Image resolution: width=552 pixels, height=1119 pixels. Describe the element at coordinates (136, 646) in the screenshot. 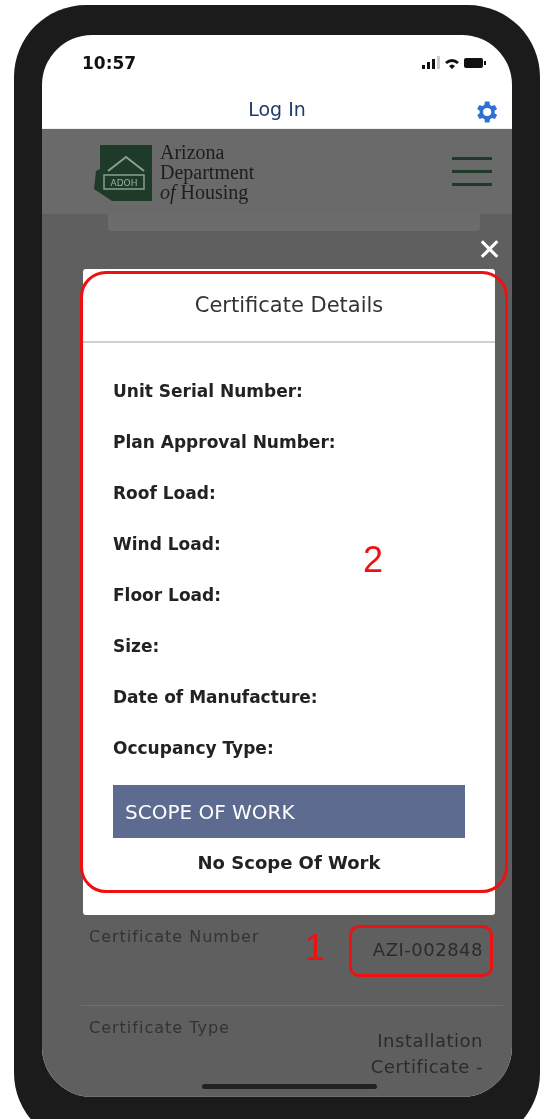

I see `field-label: Size:` at that location.